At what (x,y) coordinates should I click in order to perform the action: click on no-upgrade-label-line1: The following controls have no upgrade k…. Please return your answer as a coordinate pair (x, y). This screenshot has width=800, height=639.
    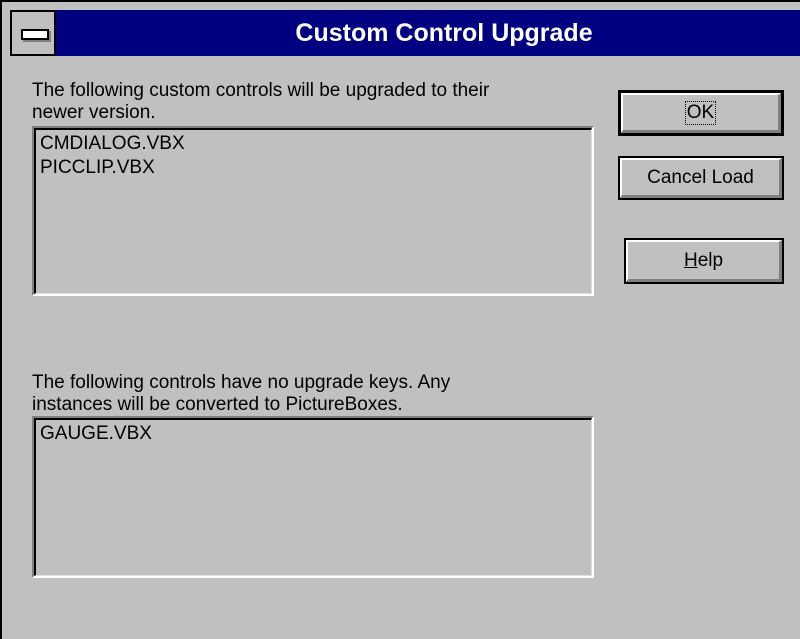
    Looking at the image, I should click on (241, 382).